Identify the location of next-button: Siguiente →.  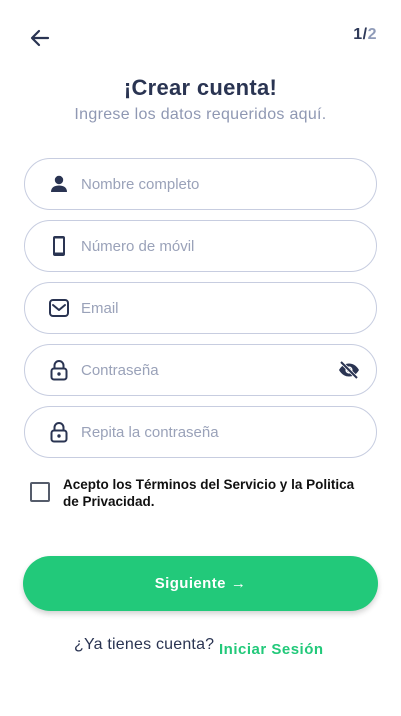
(200, 583).